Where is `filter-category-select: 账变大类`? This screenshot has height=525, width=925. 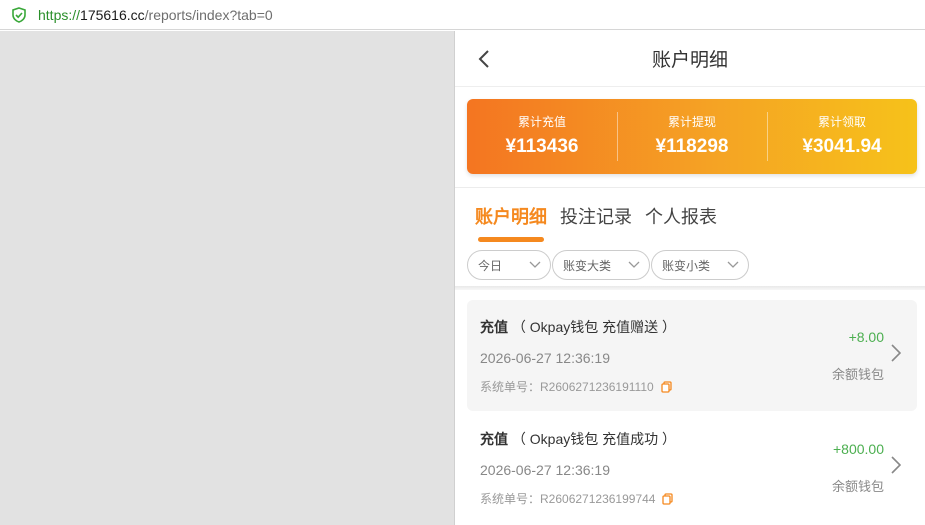 filter-category-select: 账变大类 is located at coordinates (601, 265).